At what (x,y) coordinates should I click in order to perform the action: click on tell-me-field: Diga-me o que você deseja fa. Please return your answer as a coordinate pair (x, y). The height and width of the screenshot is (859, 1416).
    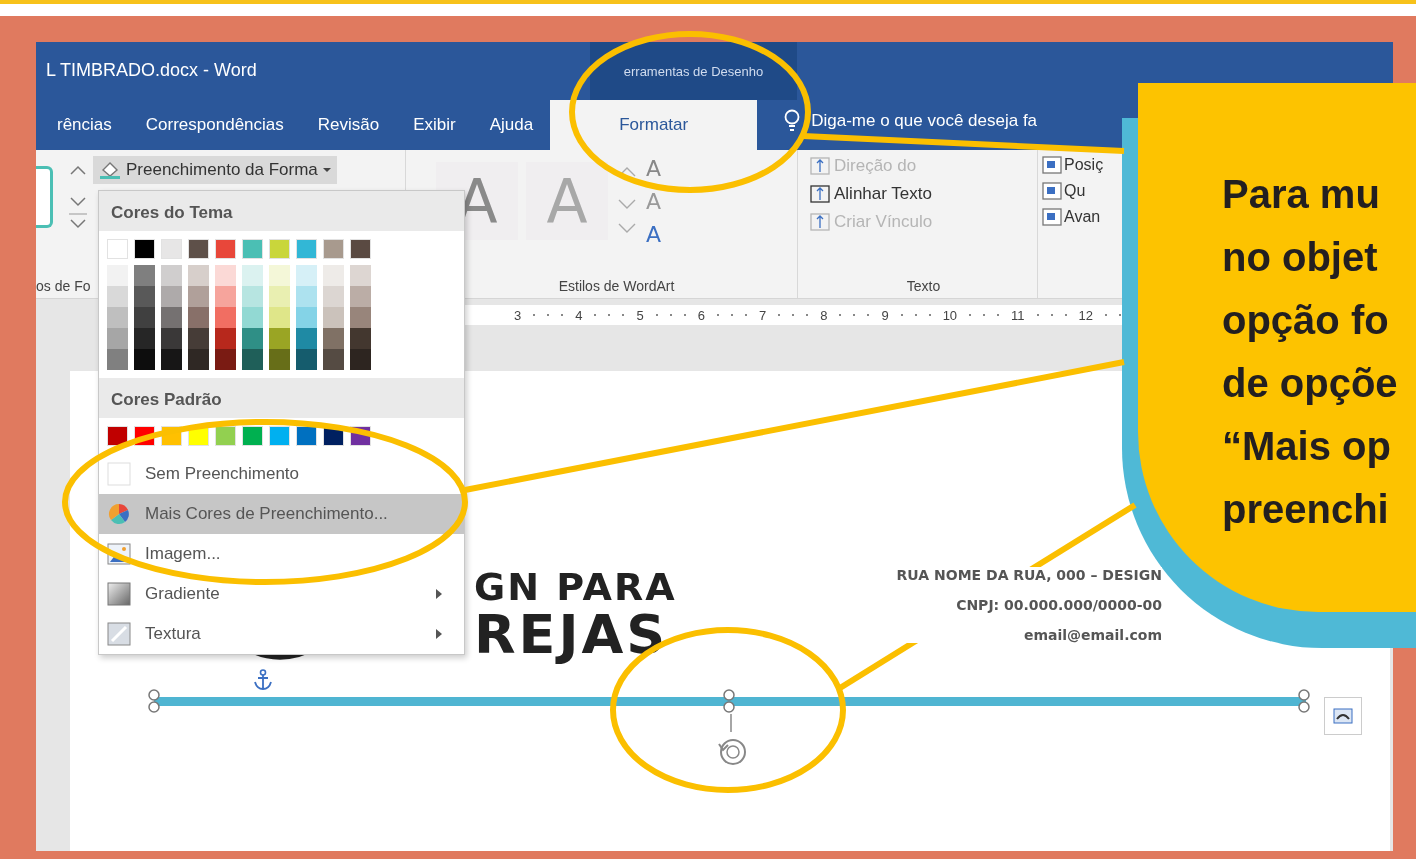
    Looking at the image, I should click on (961, 121).